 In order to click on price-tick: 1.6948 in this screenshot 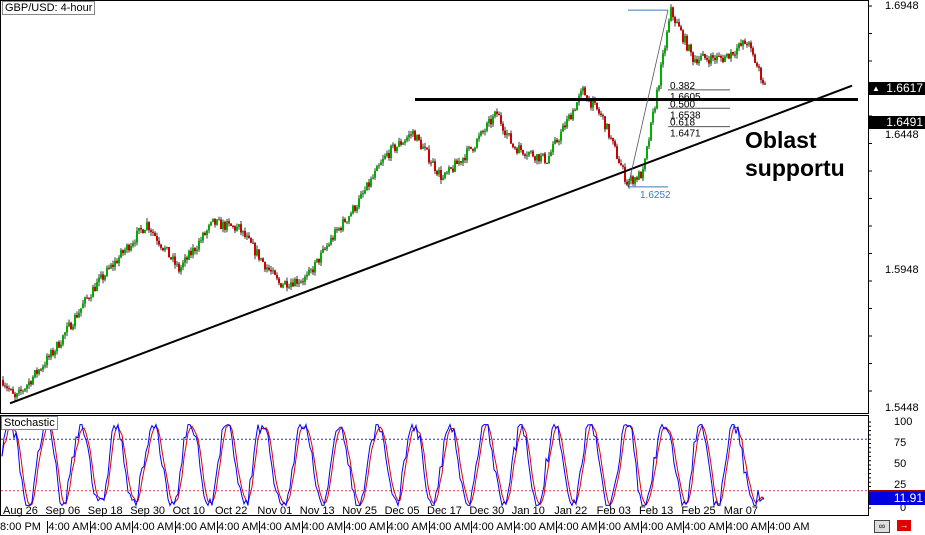, I will do `click(902, 6)`.